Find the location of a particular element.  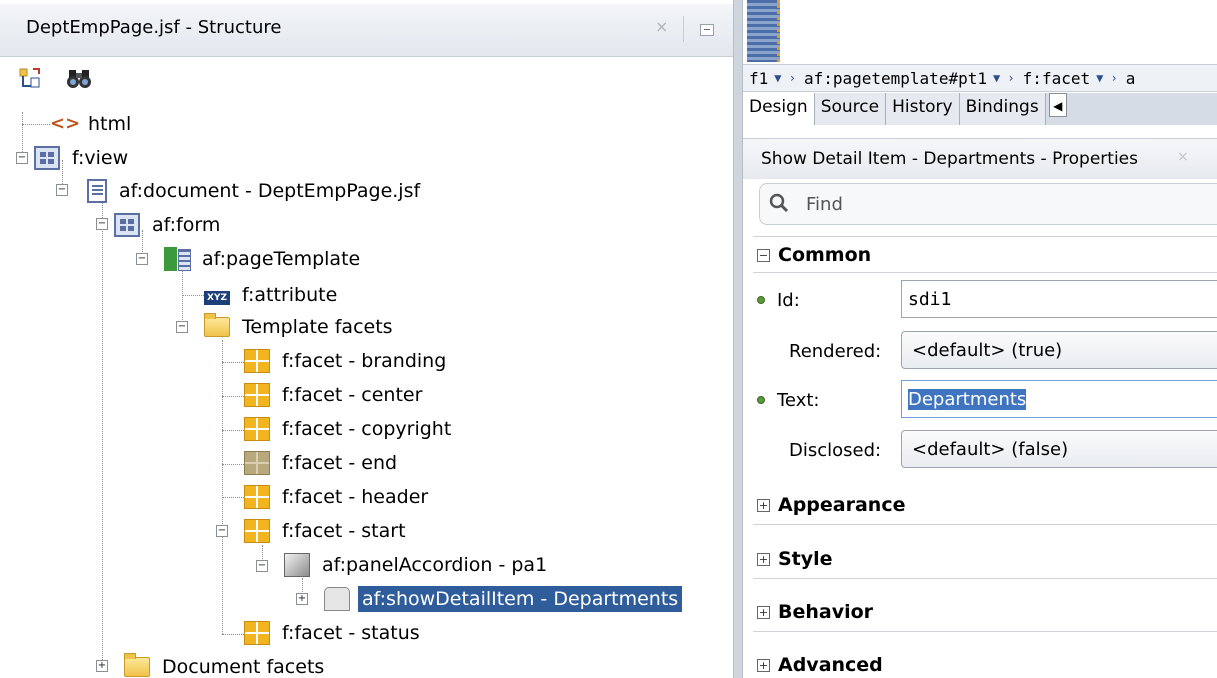

text-field: Departments is located at coordinates (1059, 399).